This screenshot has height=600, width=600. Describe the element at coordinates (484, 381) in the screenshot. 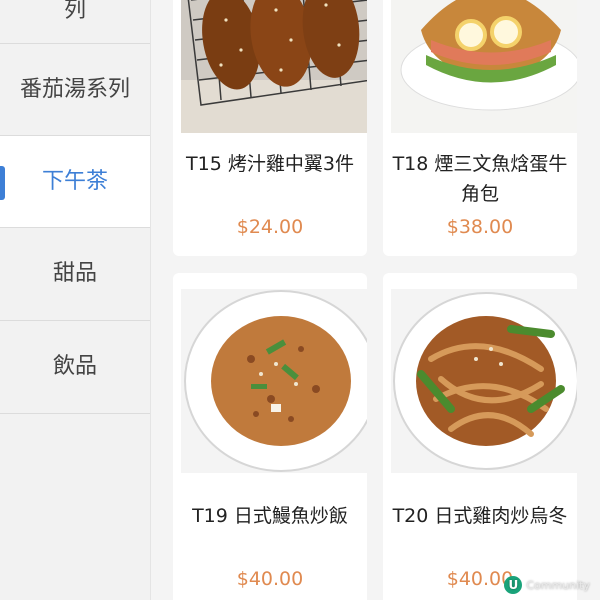

I see `chicken-udon-image` at that location.